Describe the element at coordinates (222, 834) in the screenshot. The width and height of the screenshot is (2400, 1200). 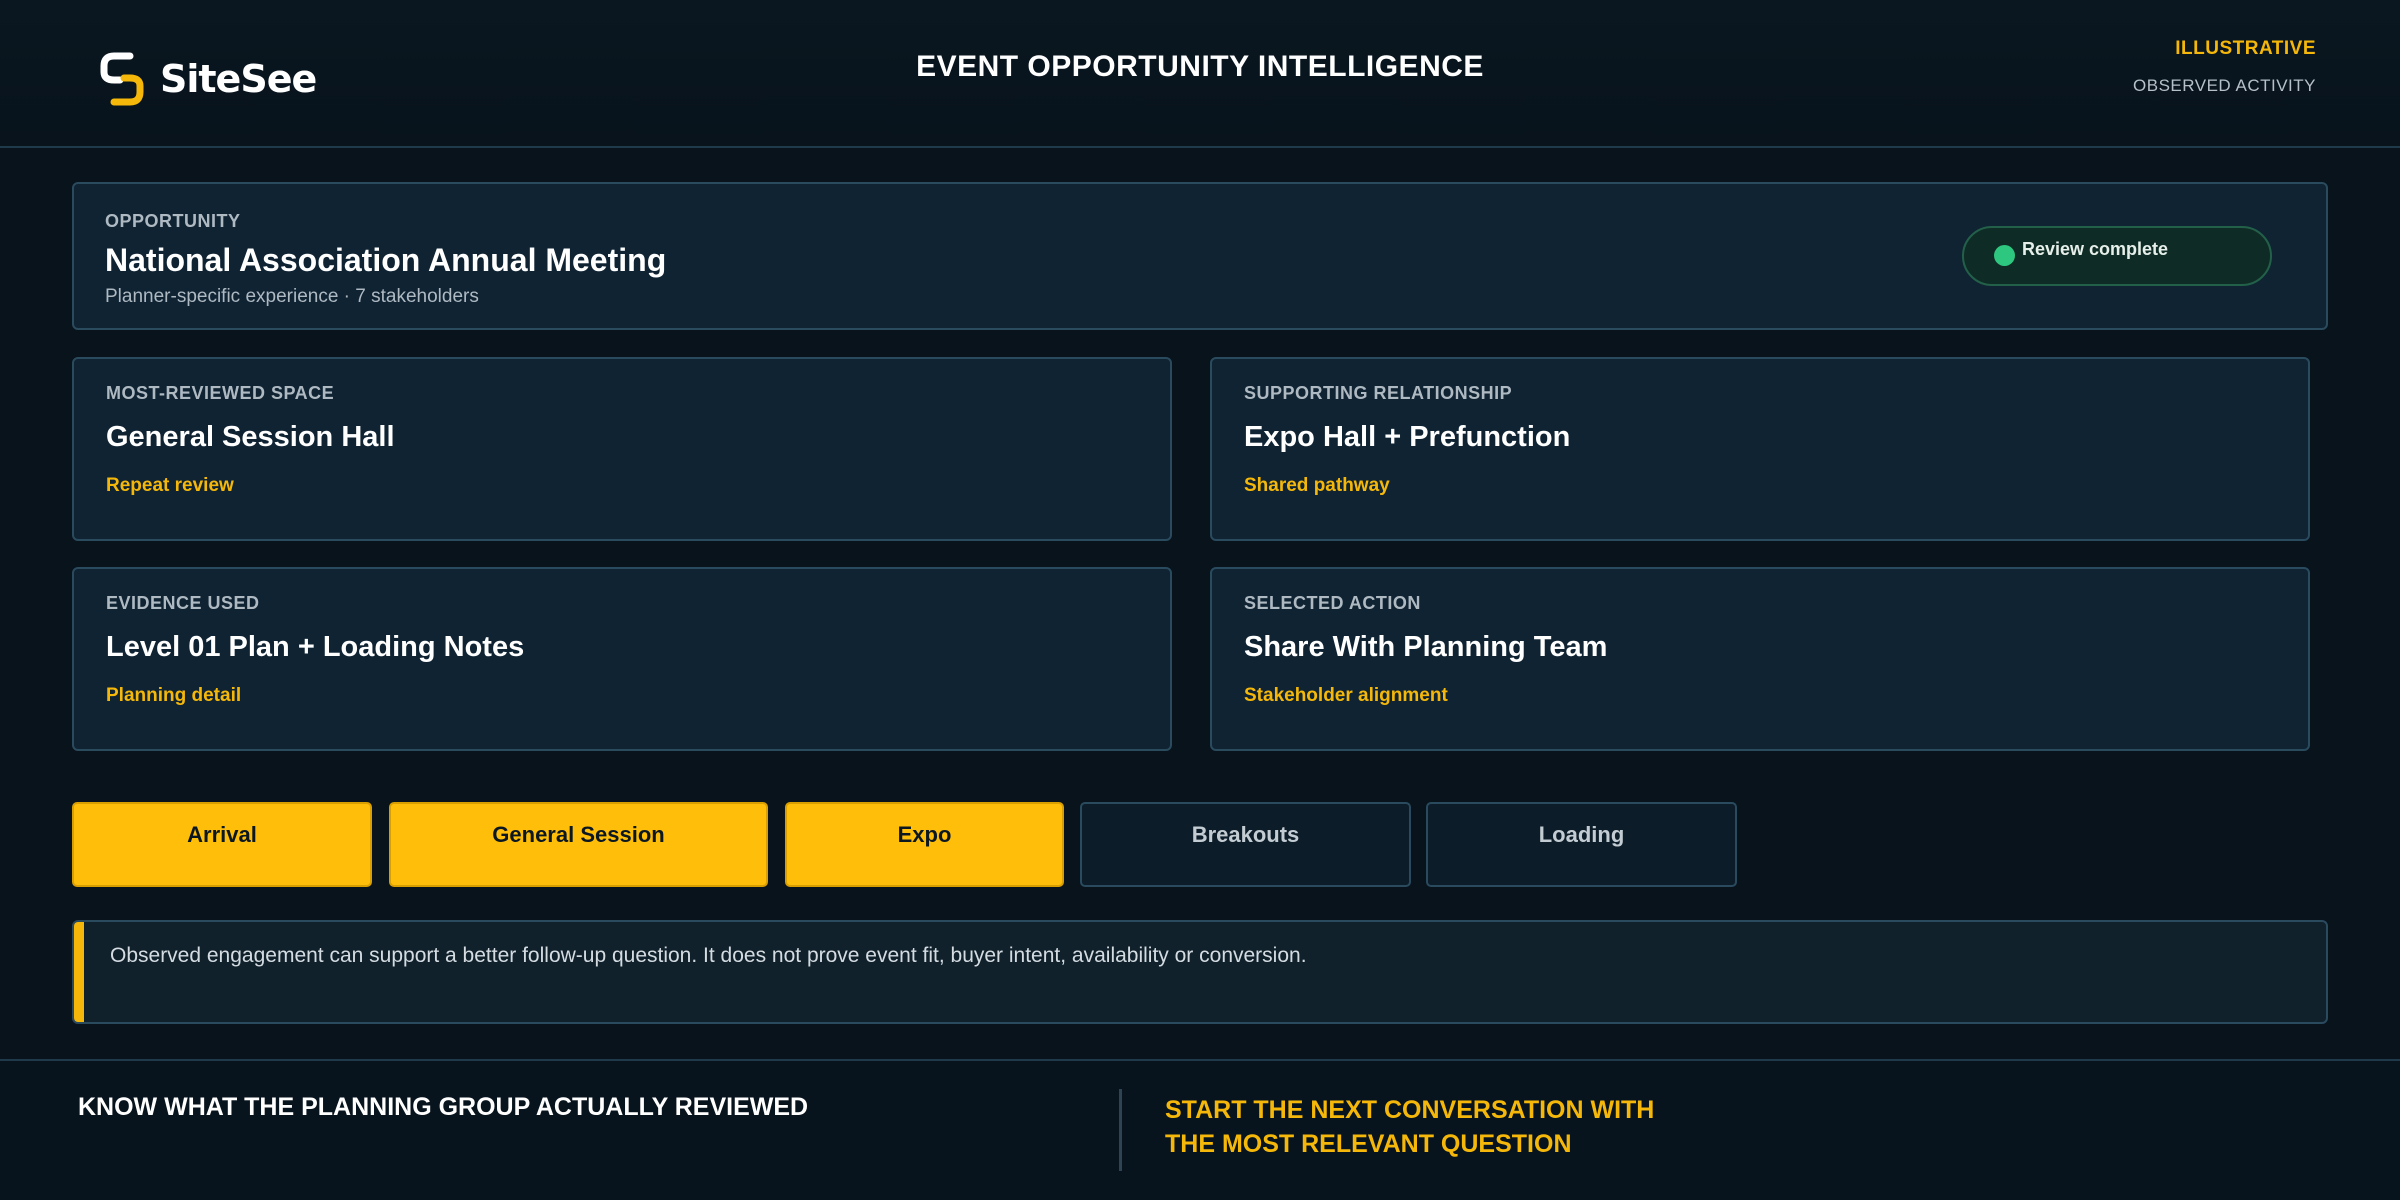
I see `tab-label: Arrival` at that location.